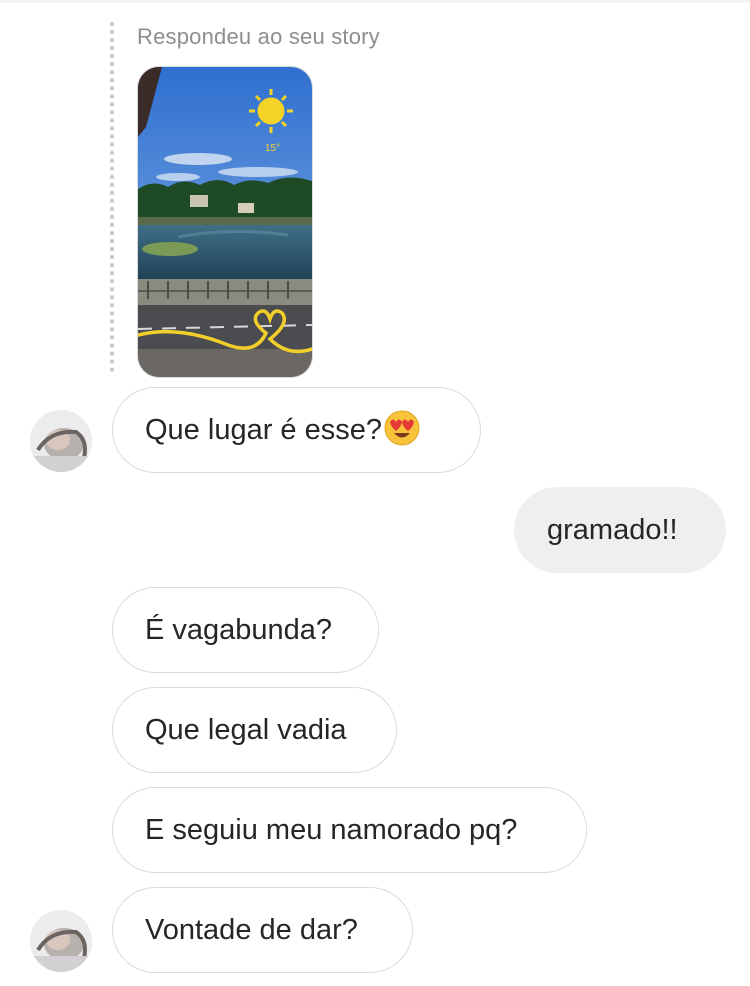 Image resolution: width=750 pixels, height=986 pixels. What do you see at coordinates (263, 430) in the screenshot?
I see `message-text: Que lugar é esse?` at bounding box center [263, 430].